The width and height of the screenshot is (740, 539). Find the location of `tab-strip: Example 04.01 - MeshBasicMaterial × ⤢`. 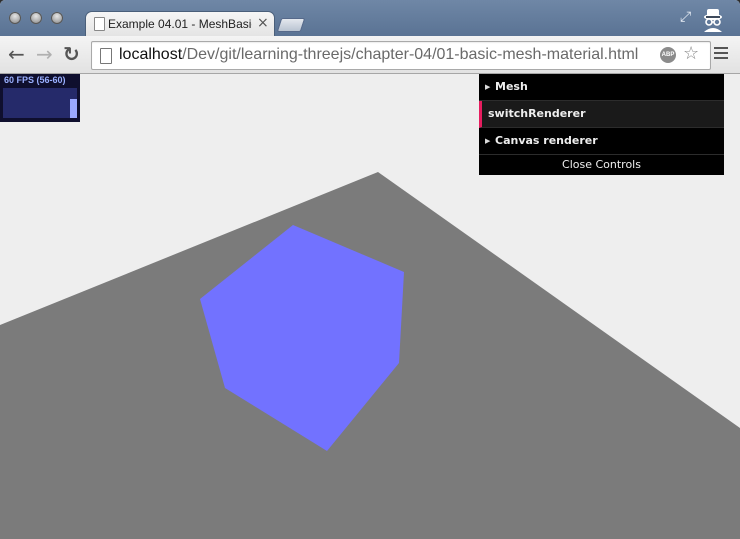

tab-strip: Example 04.01 - MeshBasicMaterial × ⤢ is located at coordinates (370, 18).